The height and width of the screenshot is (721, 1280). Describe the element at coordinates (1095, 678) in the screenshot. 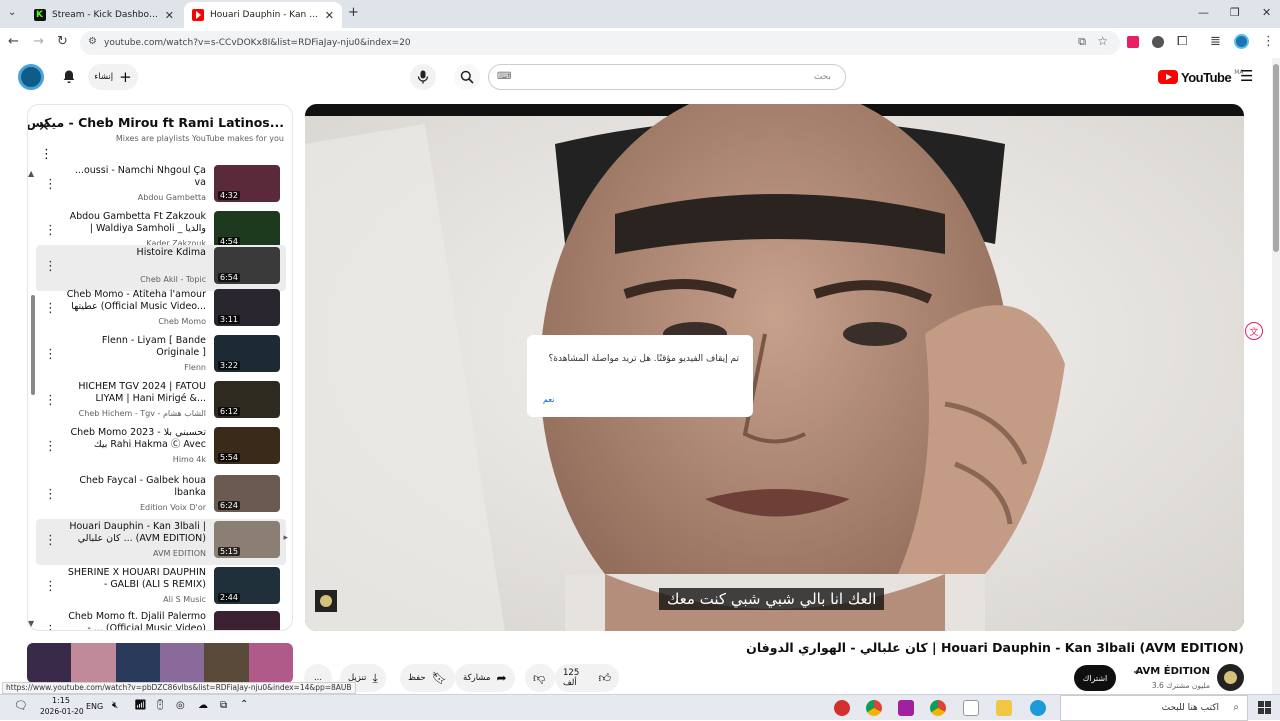

I see `subscribe-button: اشتراك` at that location.